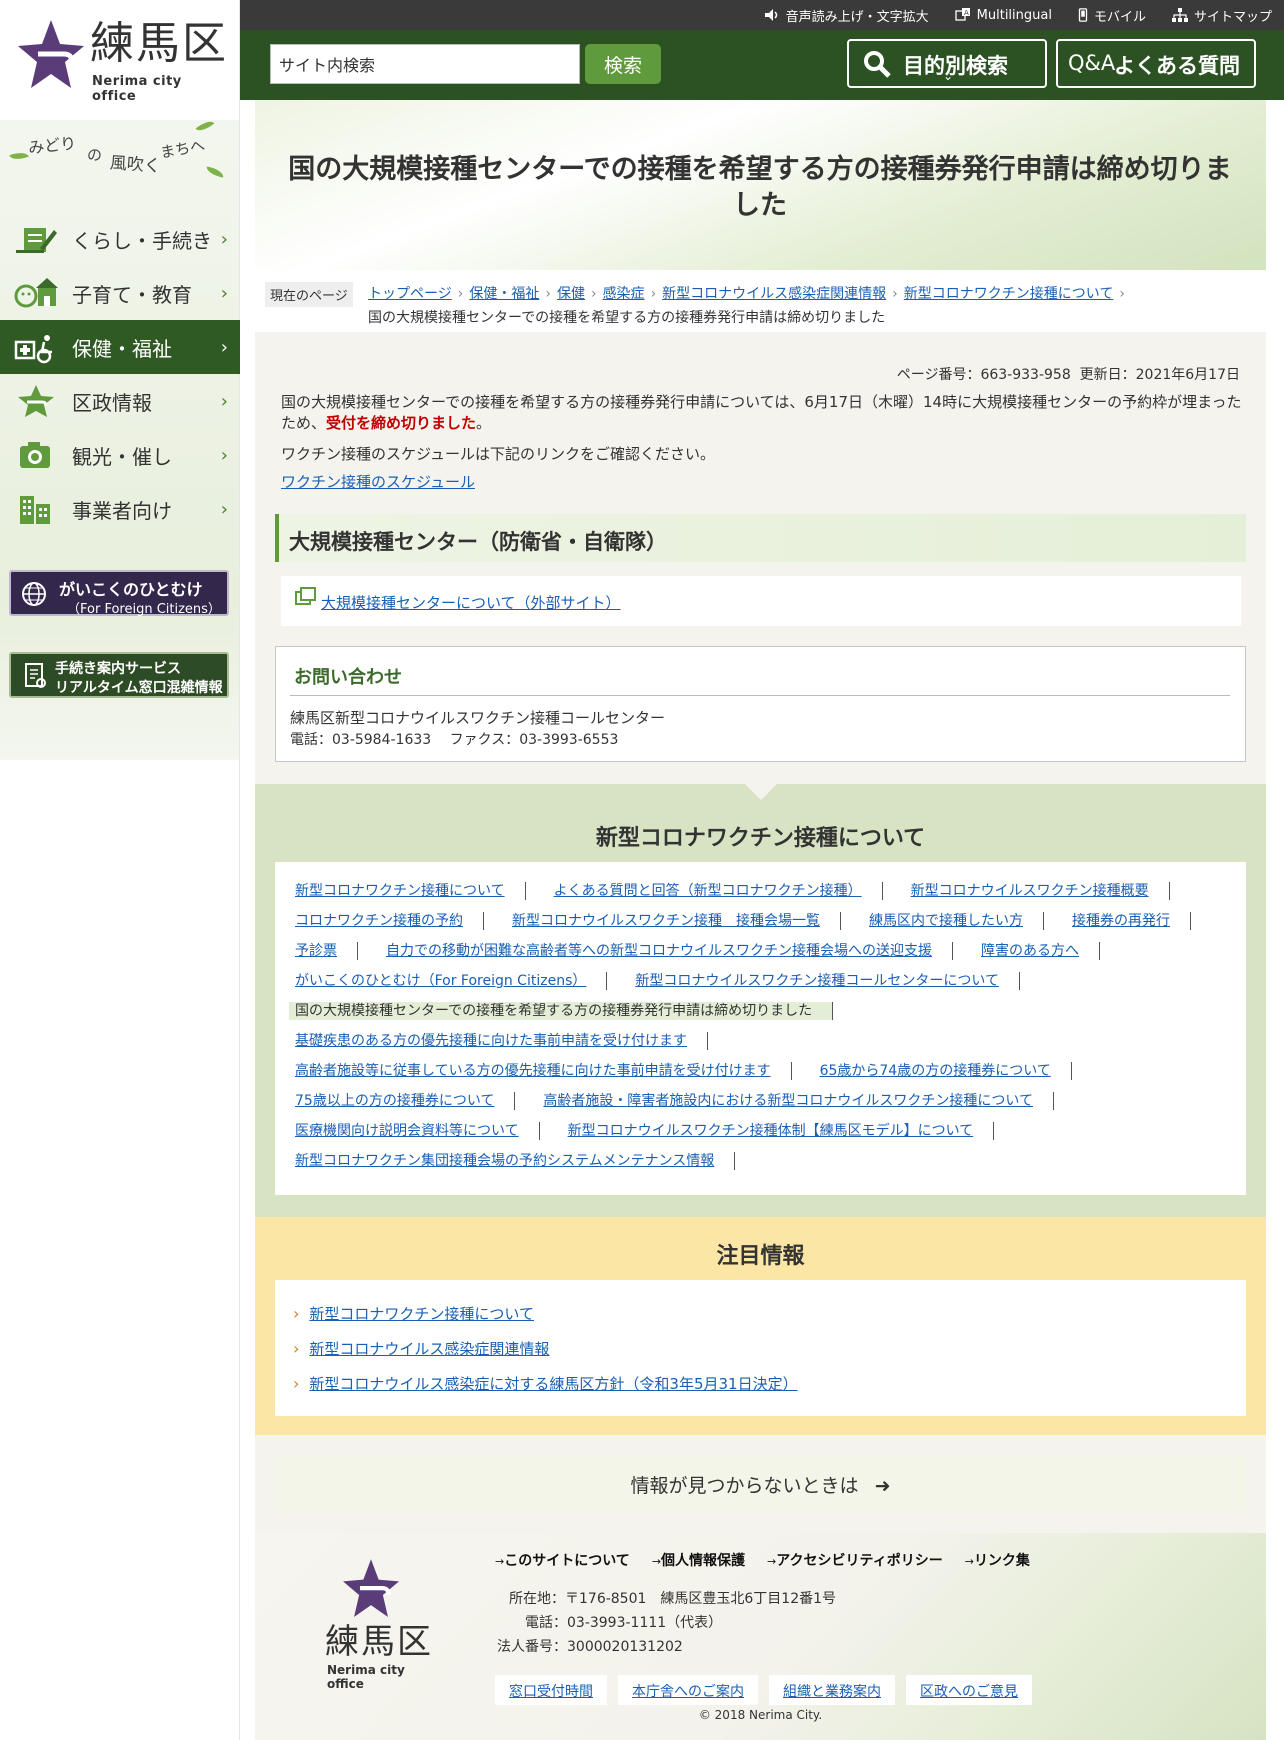 This screenshot has height=1740, width=1284. What do you see at coordinates (471, 603) in the screenshot?
I see `external-link: 大規模接種センターについて（外部サイト）` at bounding box center [471, 603].